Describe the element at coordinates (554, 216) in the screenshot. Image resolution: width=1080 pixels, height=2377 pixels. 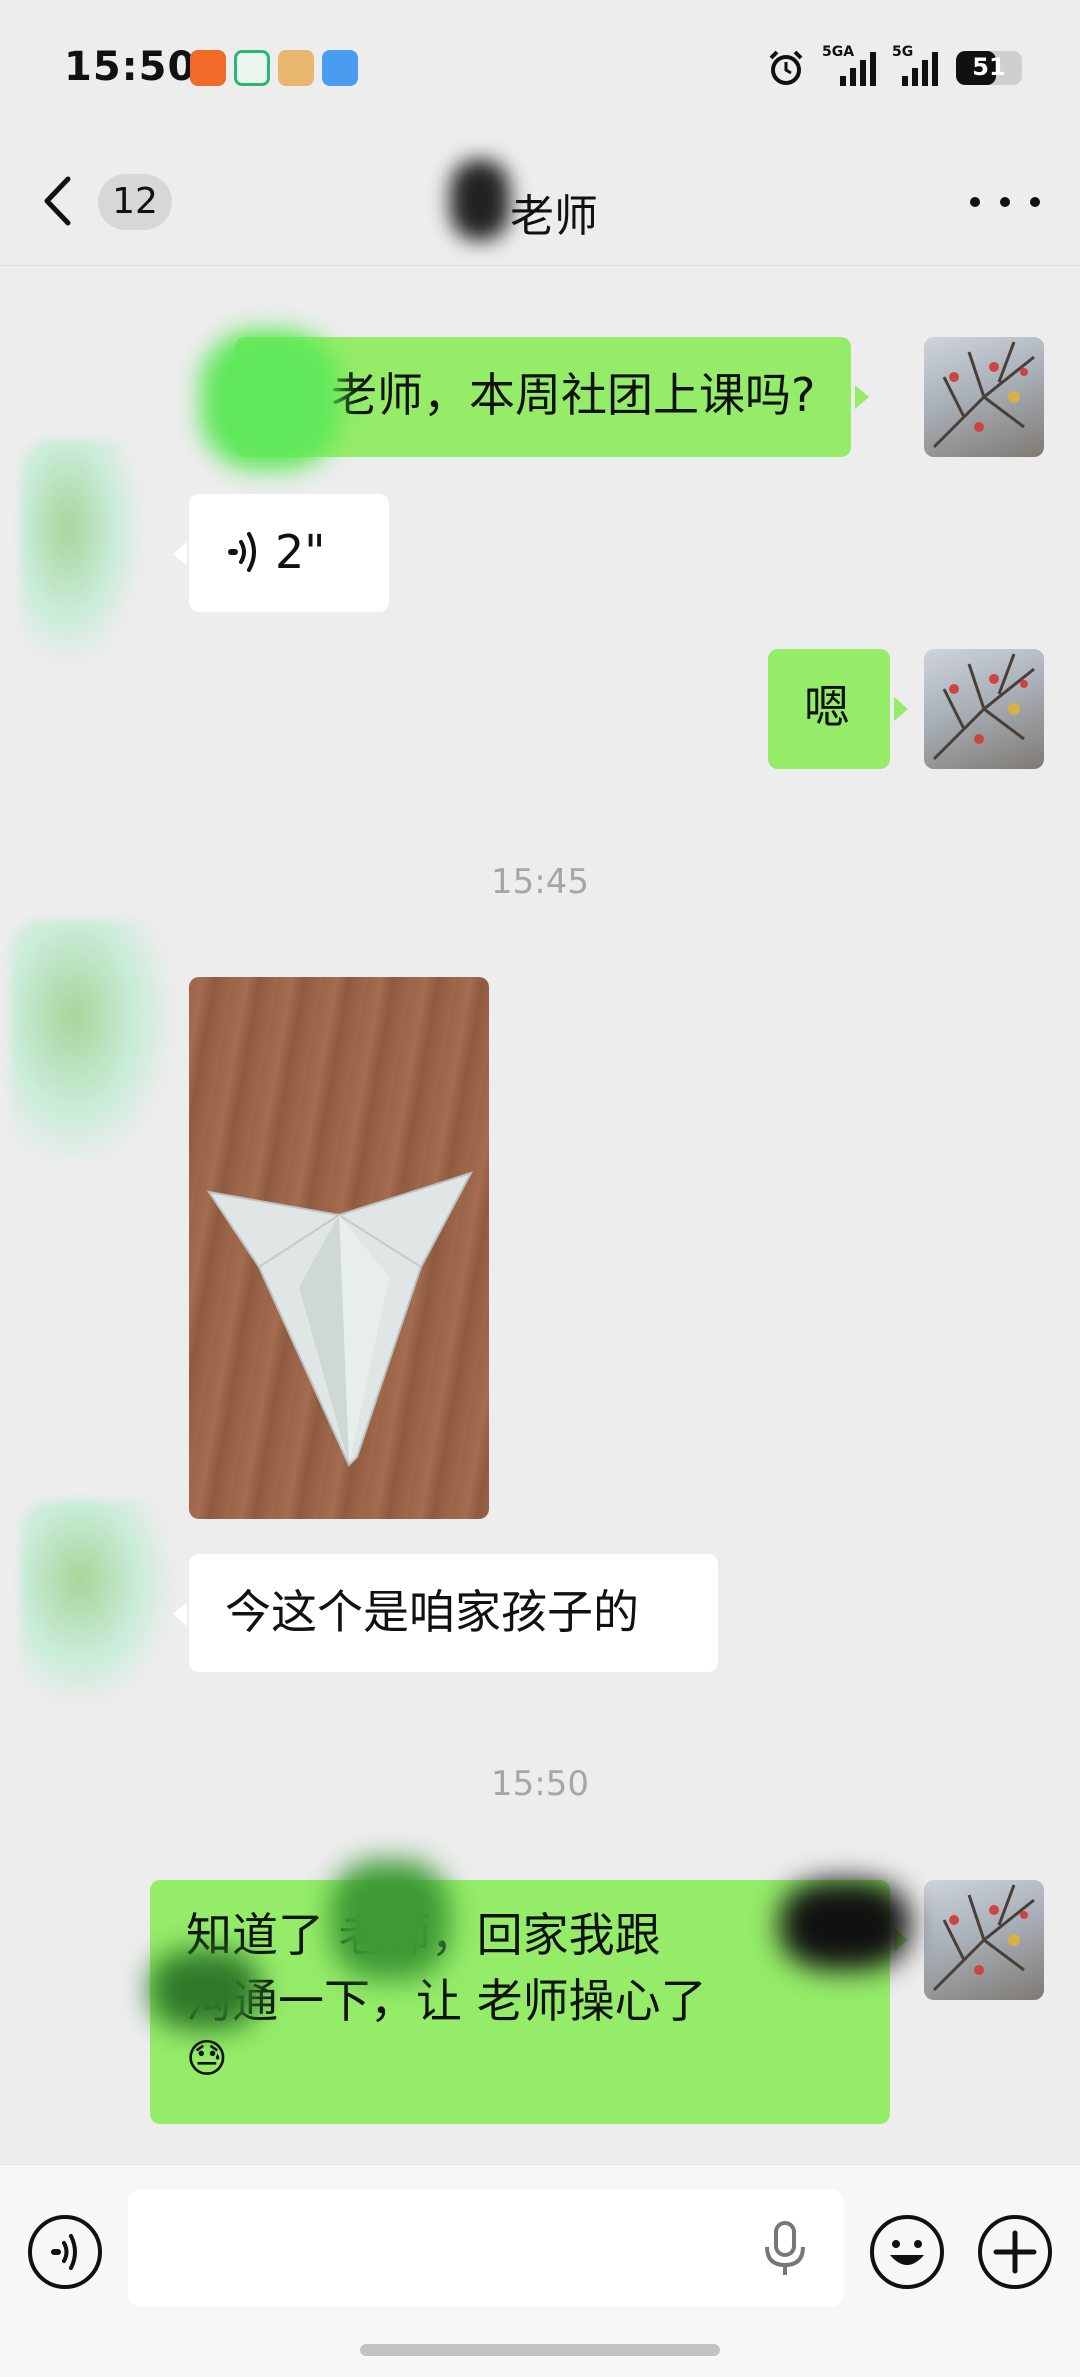
I see `chat-title: 老师` at that location.